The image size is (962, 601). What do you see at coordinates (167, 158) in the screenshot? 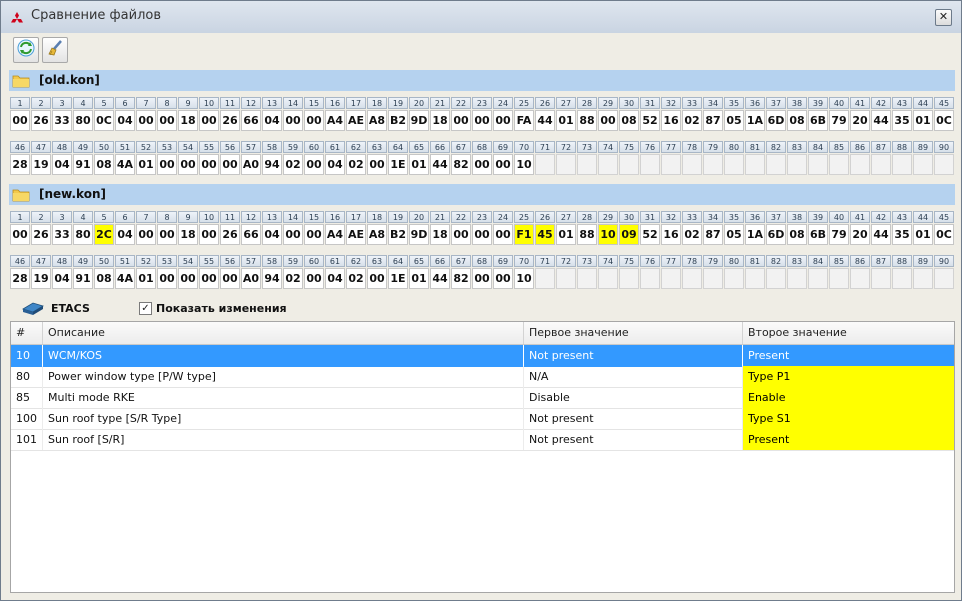
I see `byte-cell: 53 00` at bounding box center [167, 158].